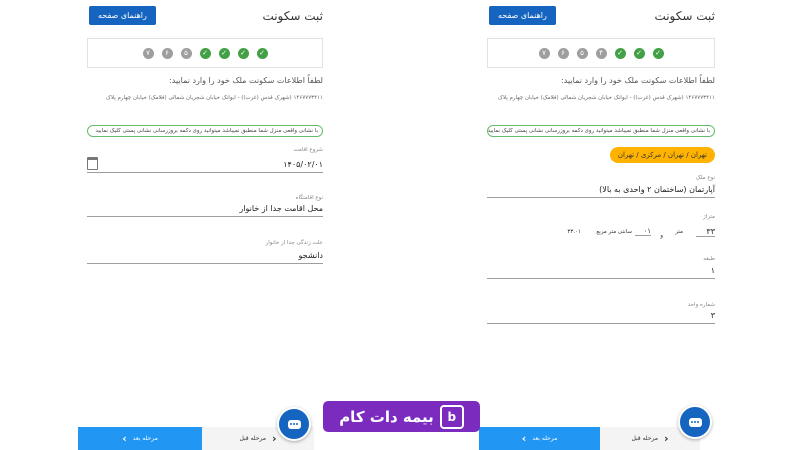 This screenshot has width=800, height=450. I want to click on field-value: محل اقامت جدا از خانوار, so click(281, 208).